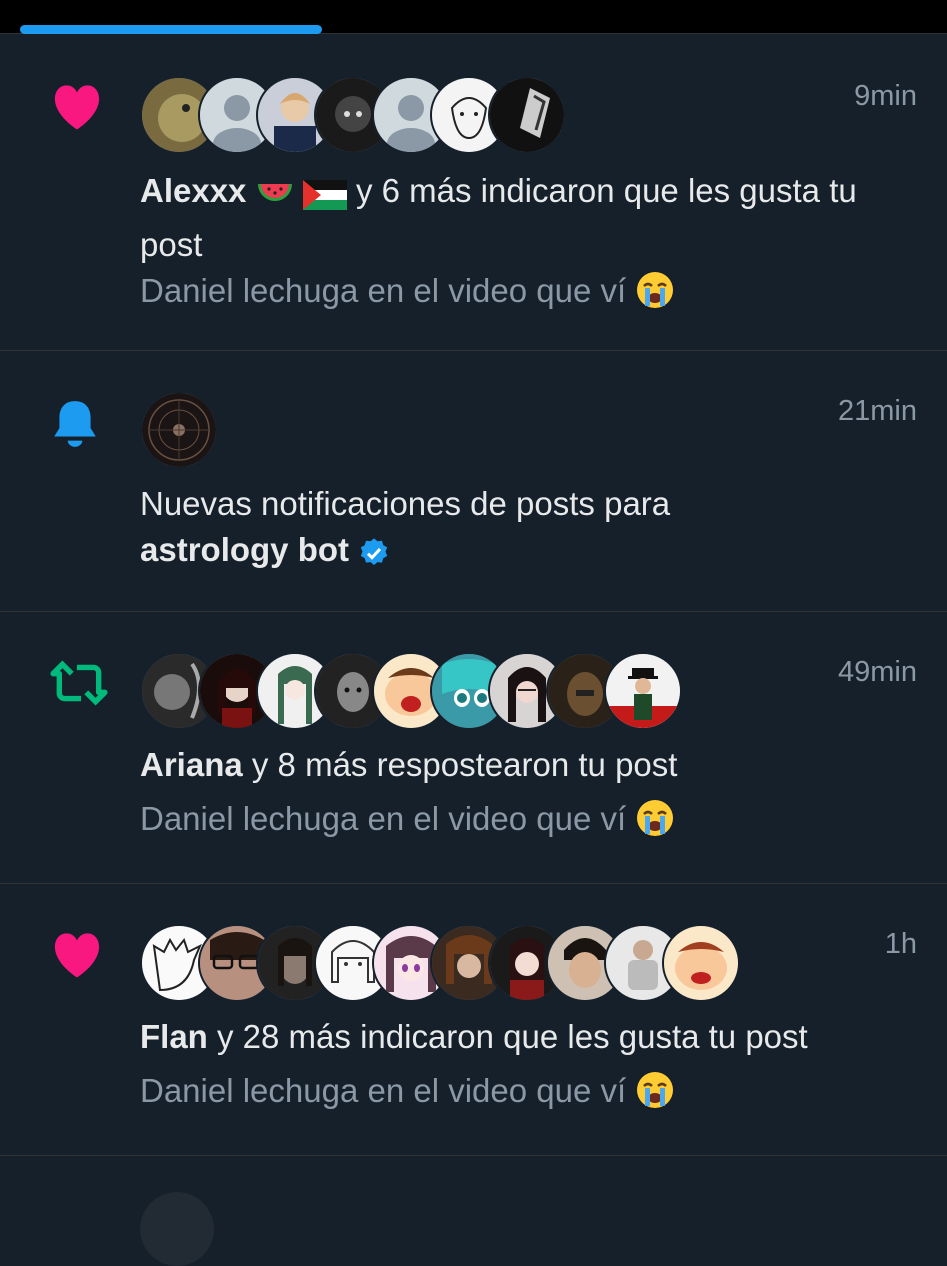  Describe the element at coordinates (473, 1211) in the screenshot. I see `notification-next-partial` at that location.